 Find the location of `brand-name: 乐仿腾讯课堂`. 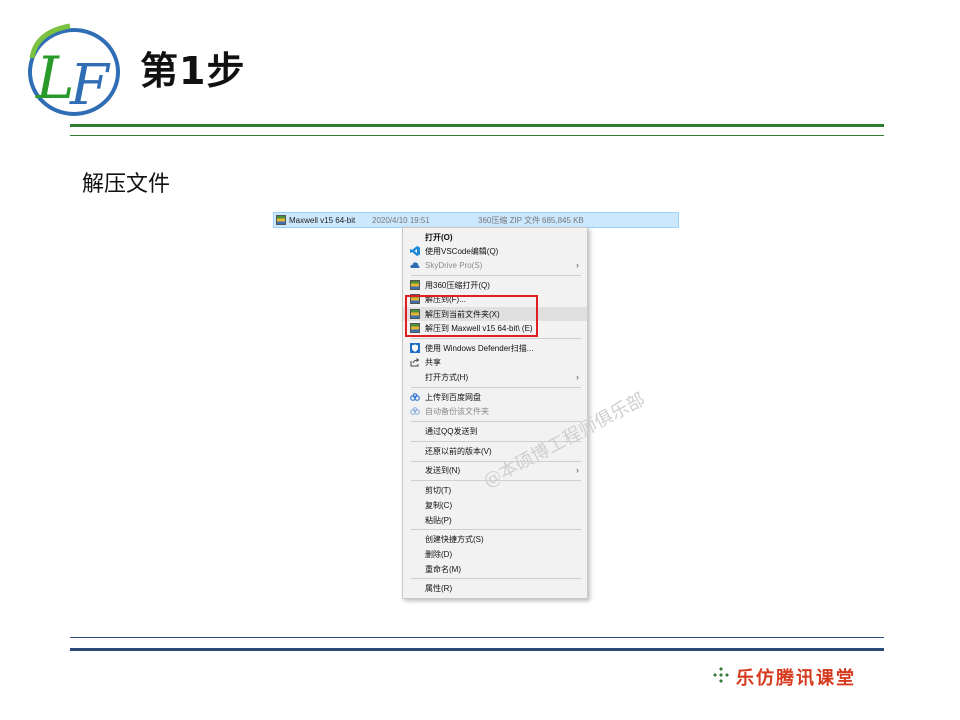

brand-name: 乐仿腾讯课堂 is located at coordinates (796, 678).